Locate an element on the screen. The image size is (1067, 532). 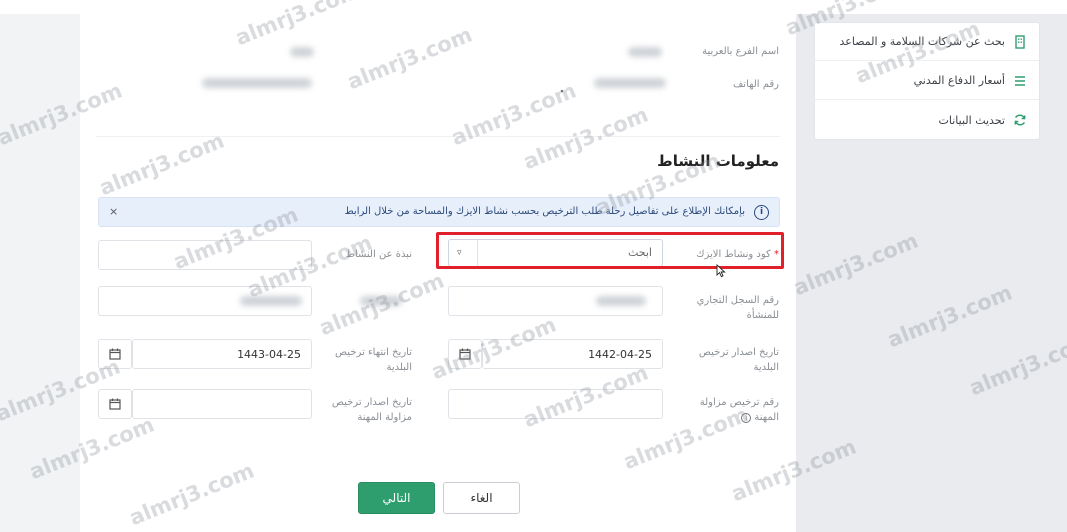
arabic-name-value-blurred is located at coordinates (645, 52).